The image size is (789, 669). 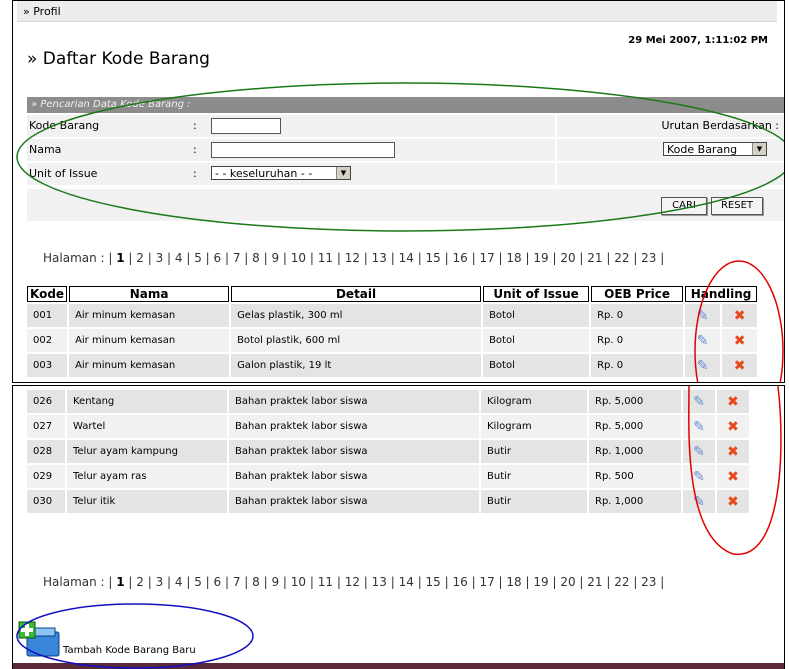 What do you see at coordinates (635, 401) in the screenshot?
I see `cell-oeb-price: Rp. 5,000` at bounding box center [635, 401].